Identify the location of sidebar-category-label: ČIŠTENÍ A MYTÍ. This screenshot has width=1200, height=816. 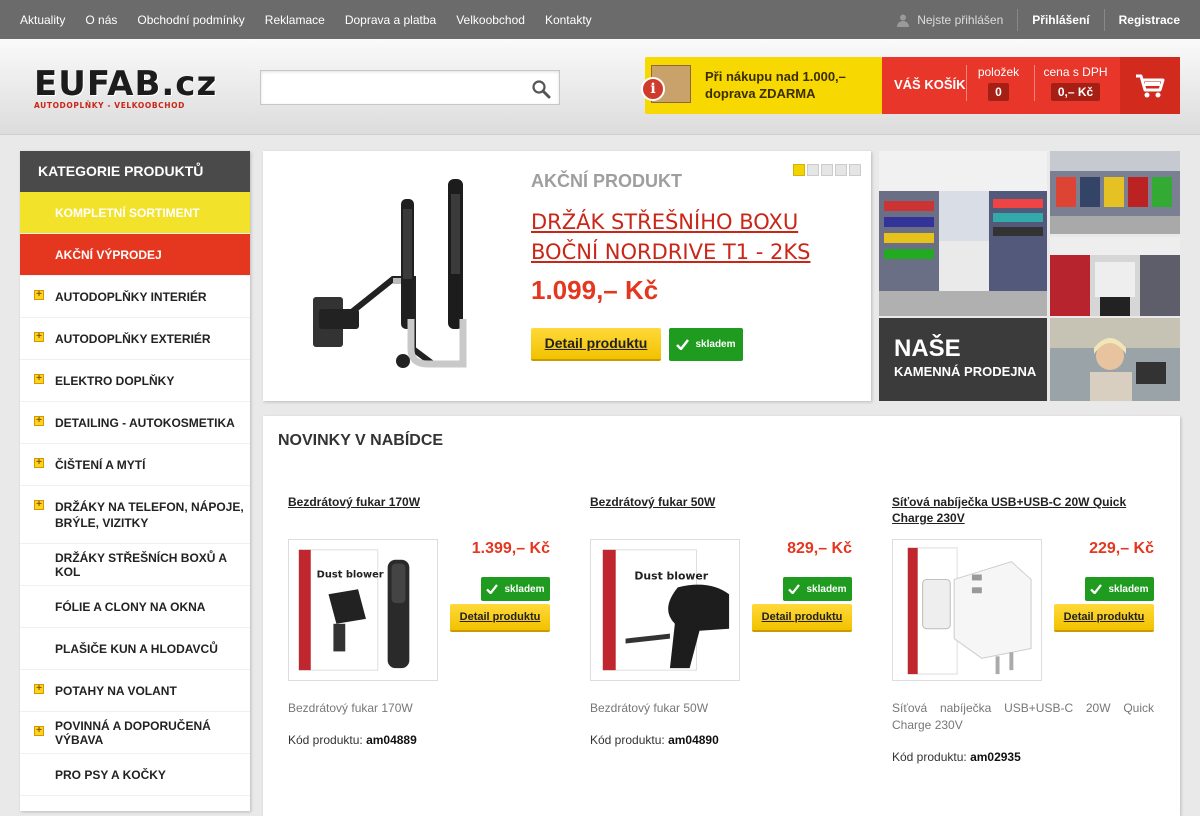
(100, 464).